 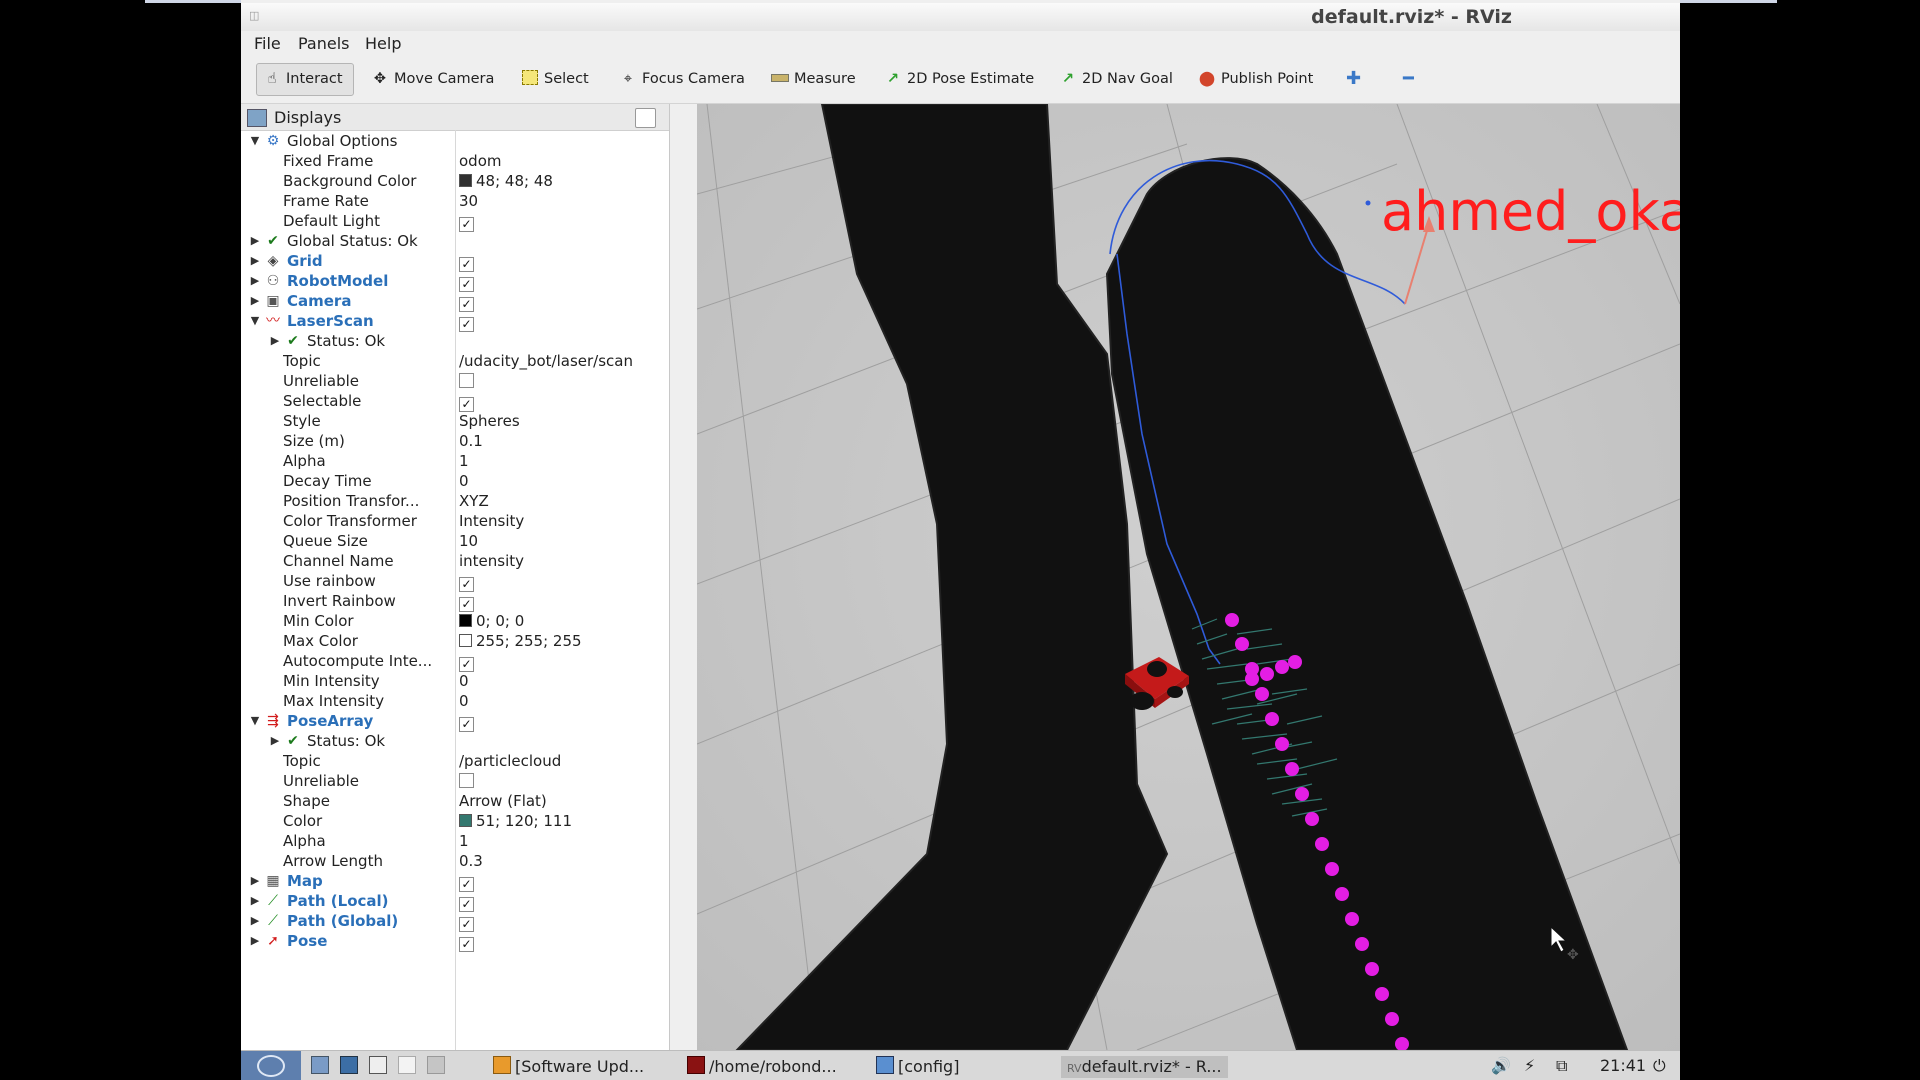 What do you see at coordinates (645, 118) in the screenshot?
I see `undock-button` at bounding box center [645, 118].